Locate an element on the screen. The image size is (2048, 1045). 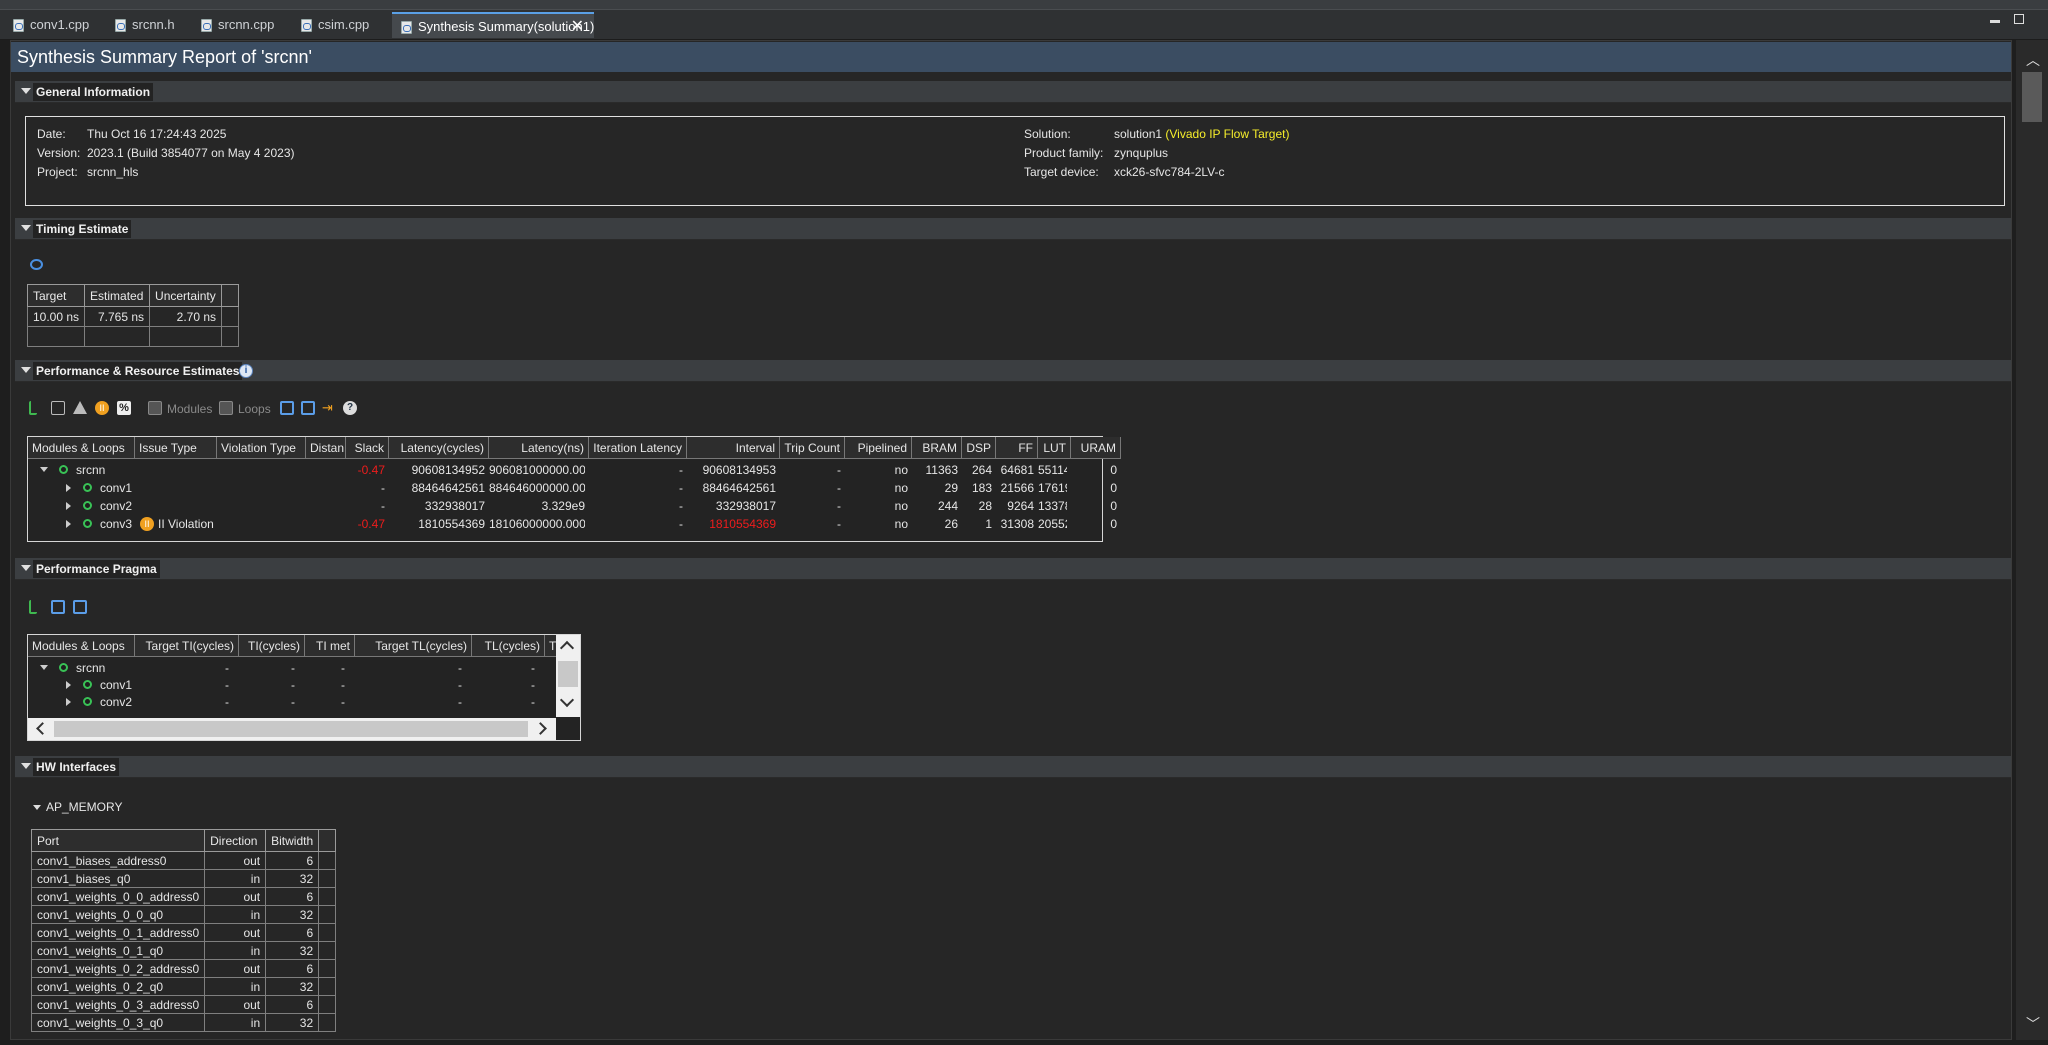
page-scrollbar: ︿ ﹀ is located at coordinates (2032, 540).